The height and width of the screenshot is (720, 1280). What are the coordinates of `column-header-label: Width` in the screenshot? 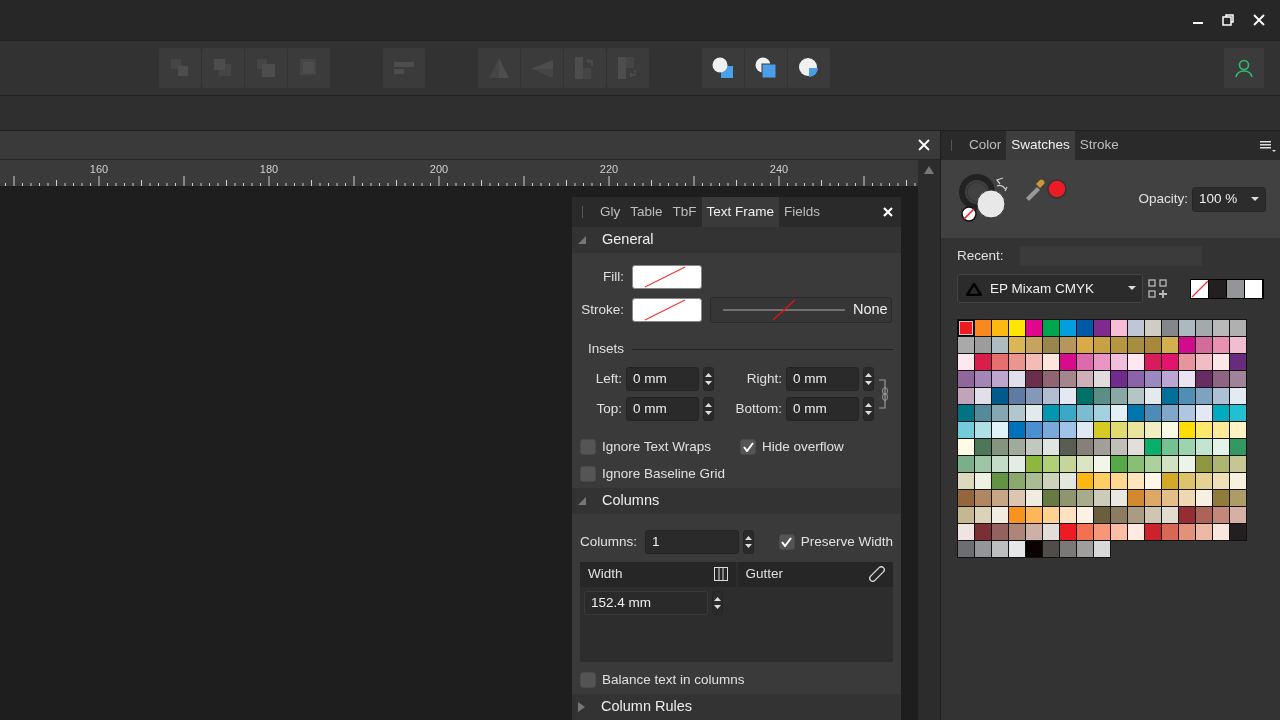 It's located at (605, 574).